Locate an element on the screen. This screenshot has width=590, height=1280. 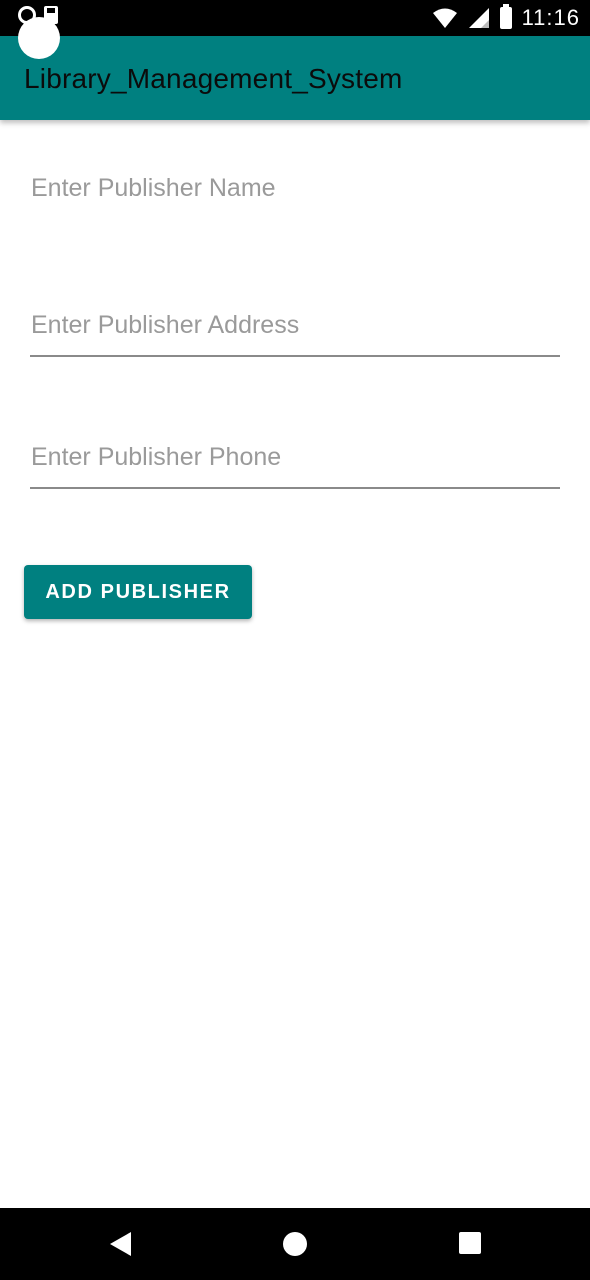
publisher-phone-input is located at coordinates (295, 457).